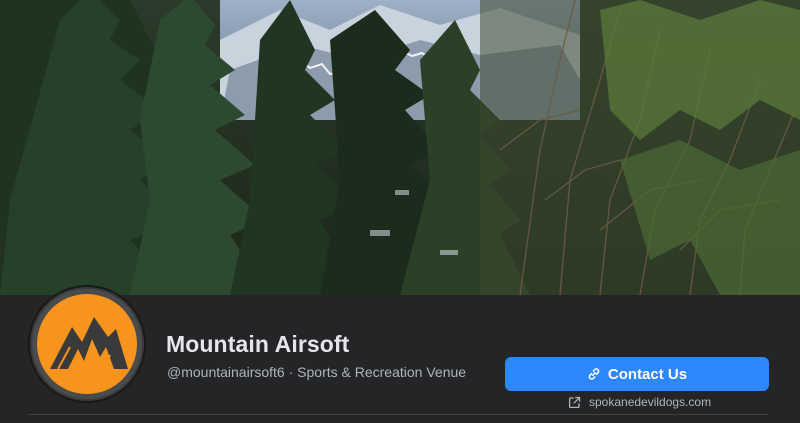  What do you see at coordinates (647, 374) in the screenshot?
I see `contact-us-label: Contact Us` at bounding box center [647, 374].